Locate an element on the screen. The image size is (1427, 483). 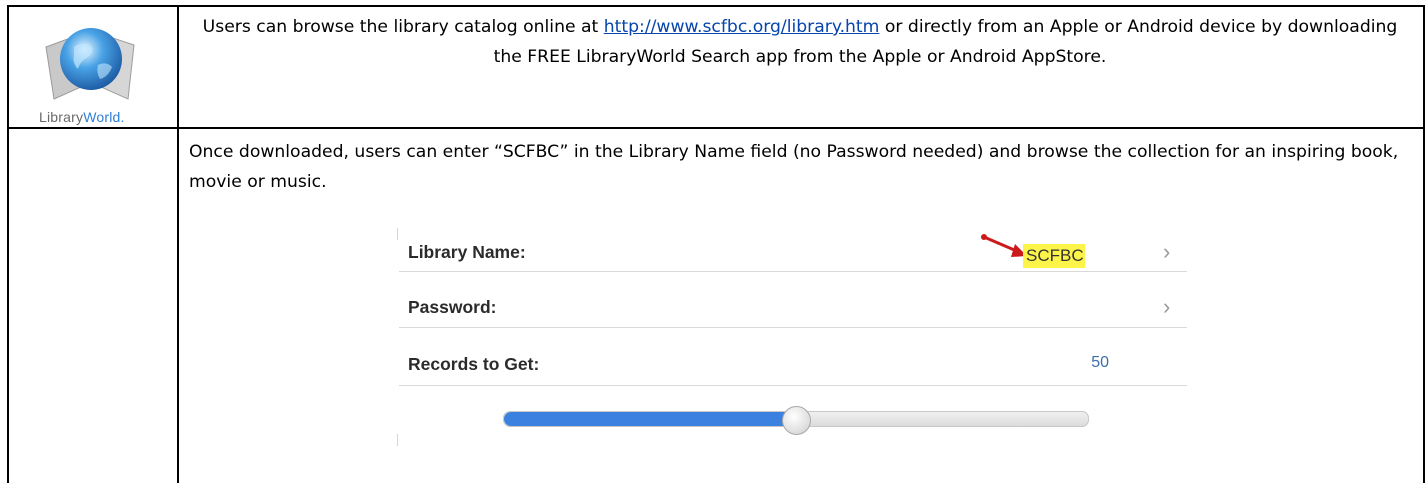
records-slider-track is located at coordinates (796, 420).